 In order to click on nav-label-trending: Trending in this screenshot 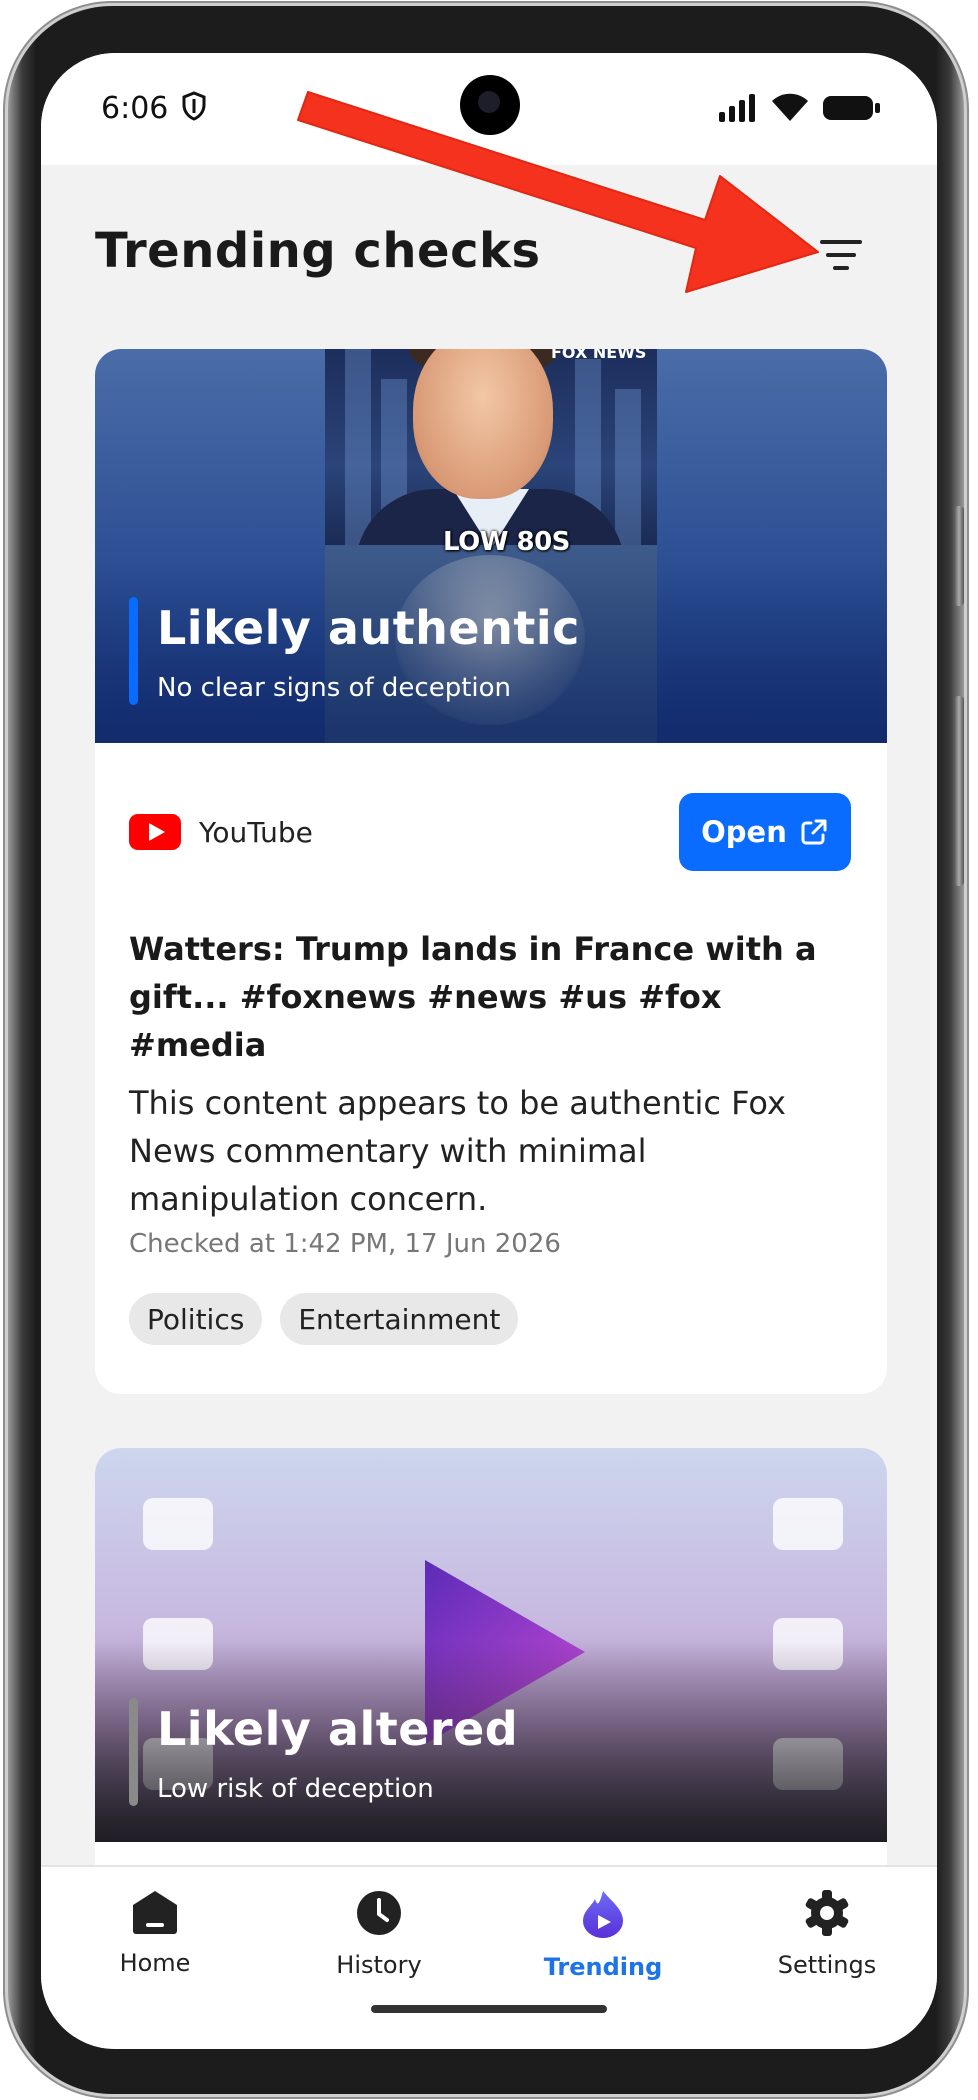, I will do `click(603, 1967)`.